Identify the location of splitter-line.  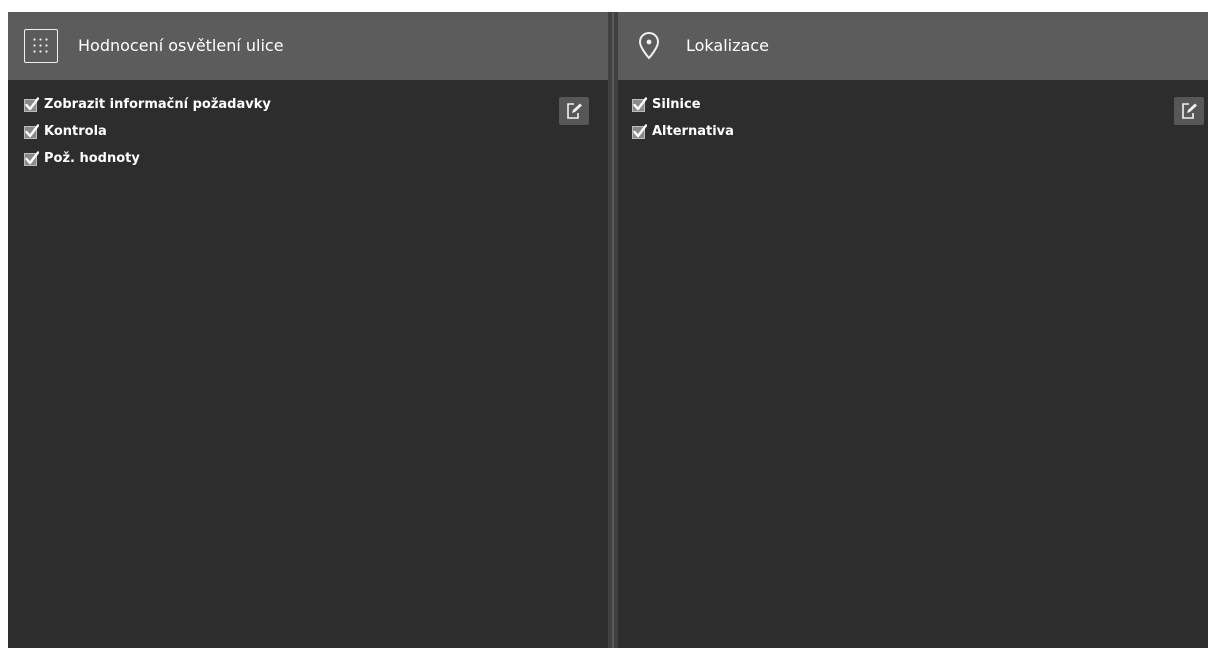
(613, 330).